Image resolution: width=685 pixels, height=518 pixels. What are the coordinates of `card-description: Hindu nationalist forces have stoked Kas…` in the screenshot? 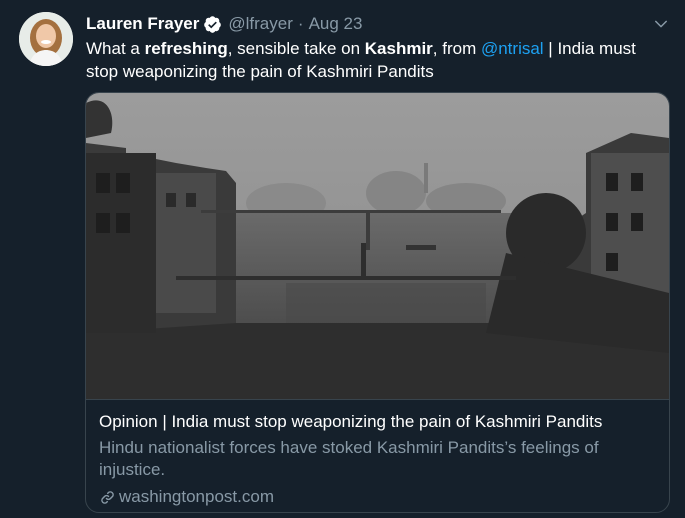 It's located at (349, 458).